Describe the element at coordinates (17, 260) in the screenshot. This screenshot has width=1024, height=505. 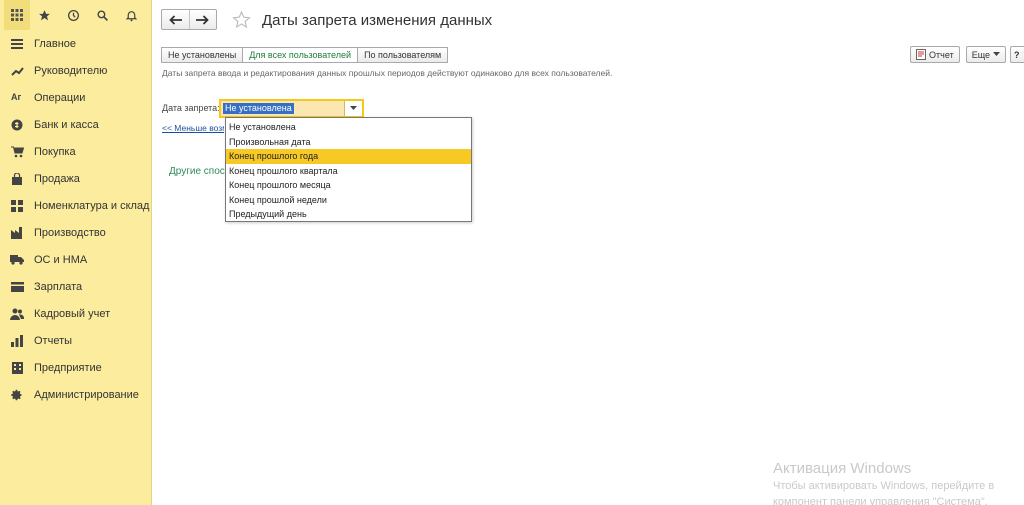
I see `truck-icon` at that location.